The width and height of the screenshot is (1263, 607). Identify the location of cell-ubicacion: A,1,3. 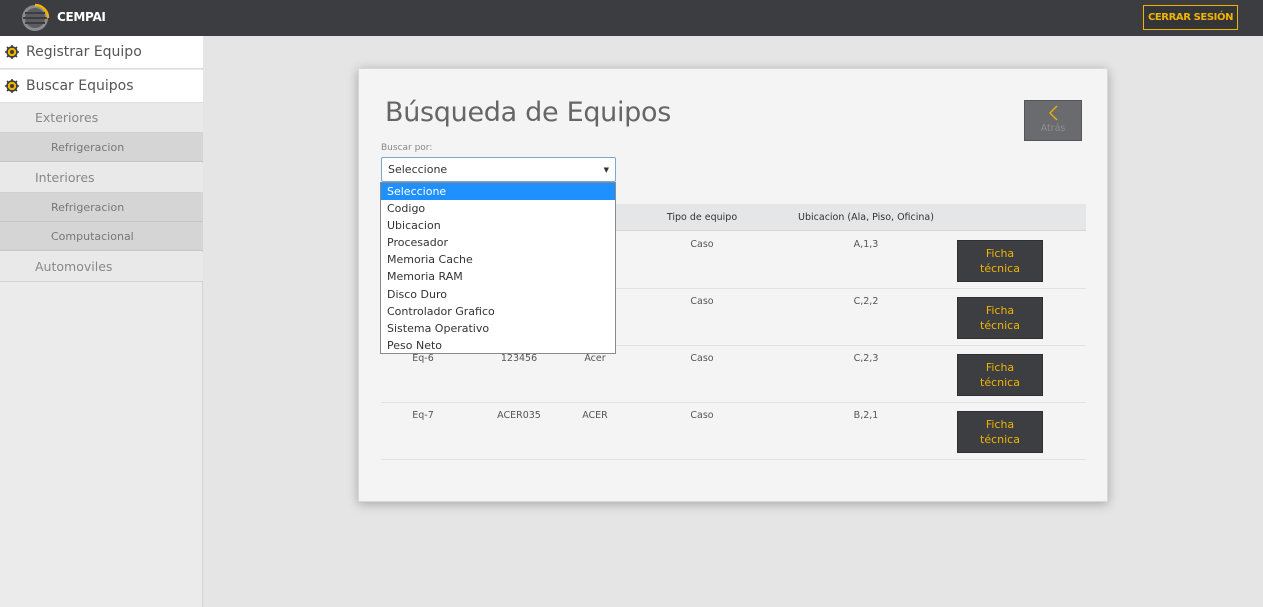
(866, 244).